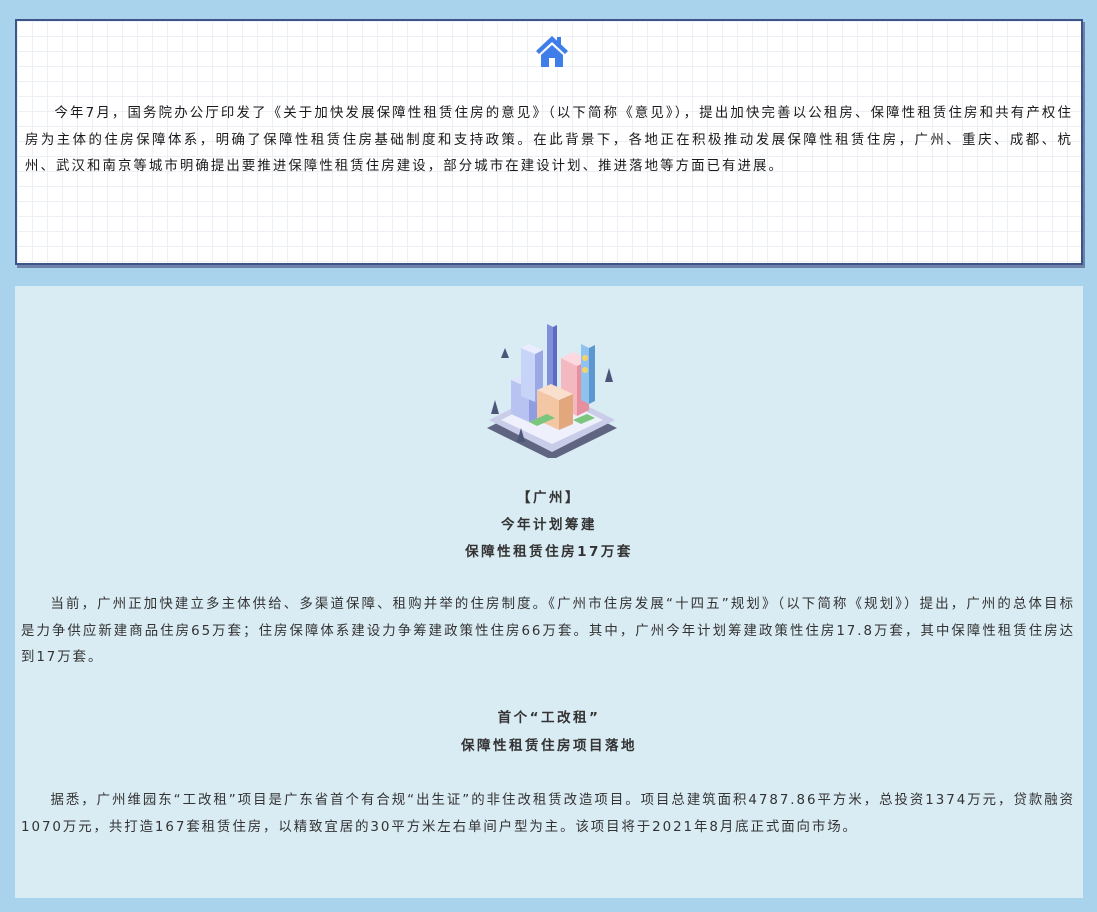 This screenshot has height=912, width=1097. What do you see at coordinates (549, 498) in the screenshot?
I see `city-title: 【广州】` at bounding box center [549, 498].